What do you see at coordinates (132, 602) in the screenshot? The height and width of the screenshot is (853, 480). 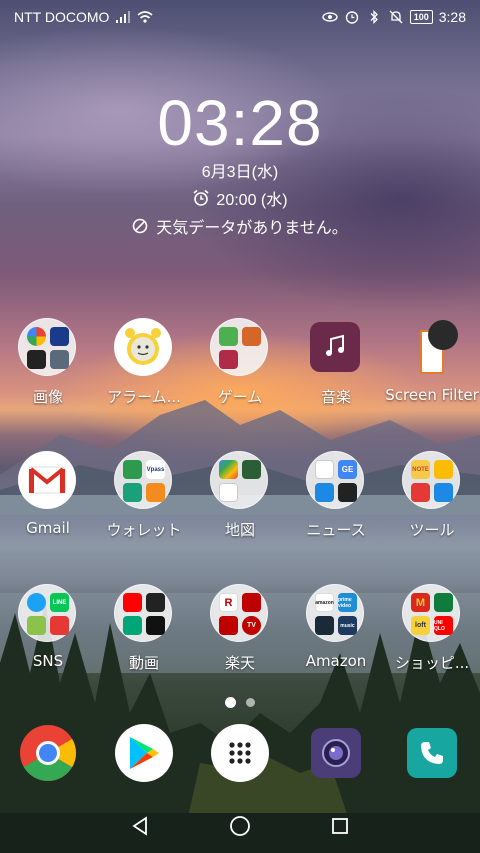 I see `youtube-mini-icon` at bounding box center [132, 602].